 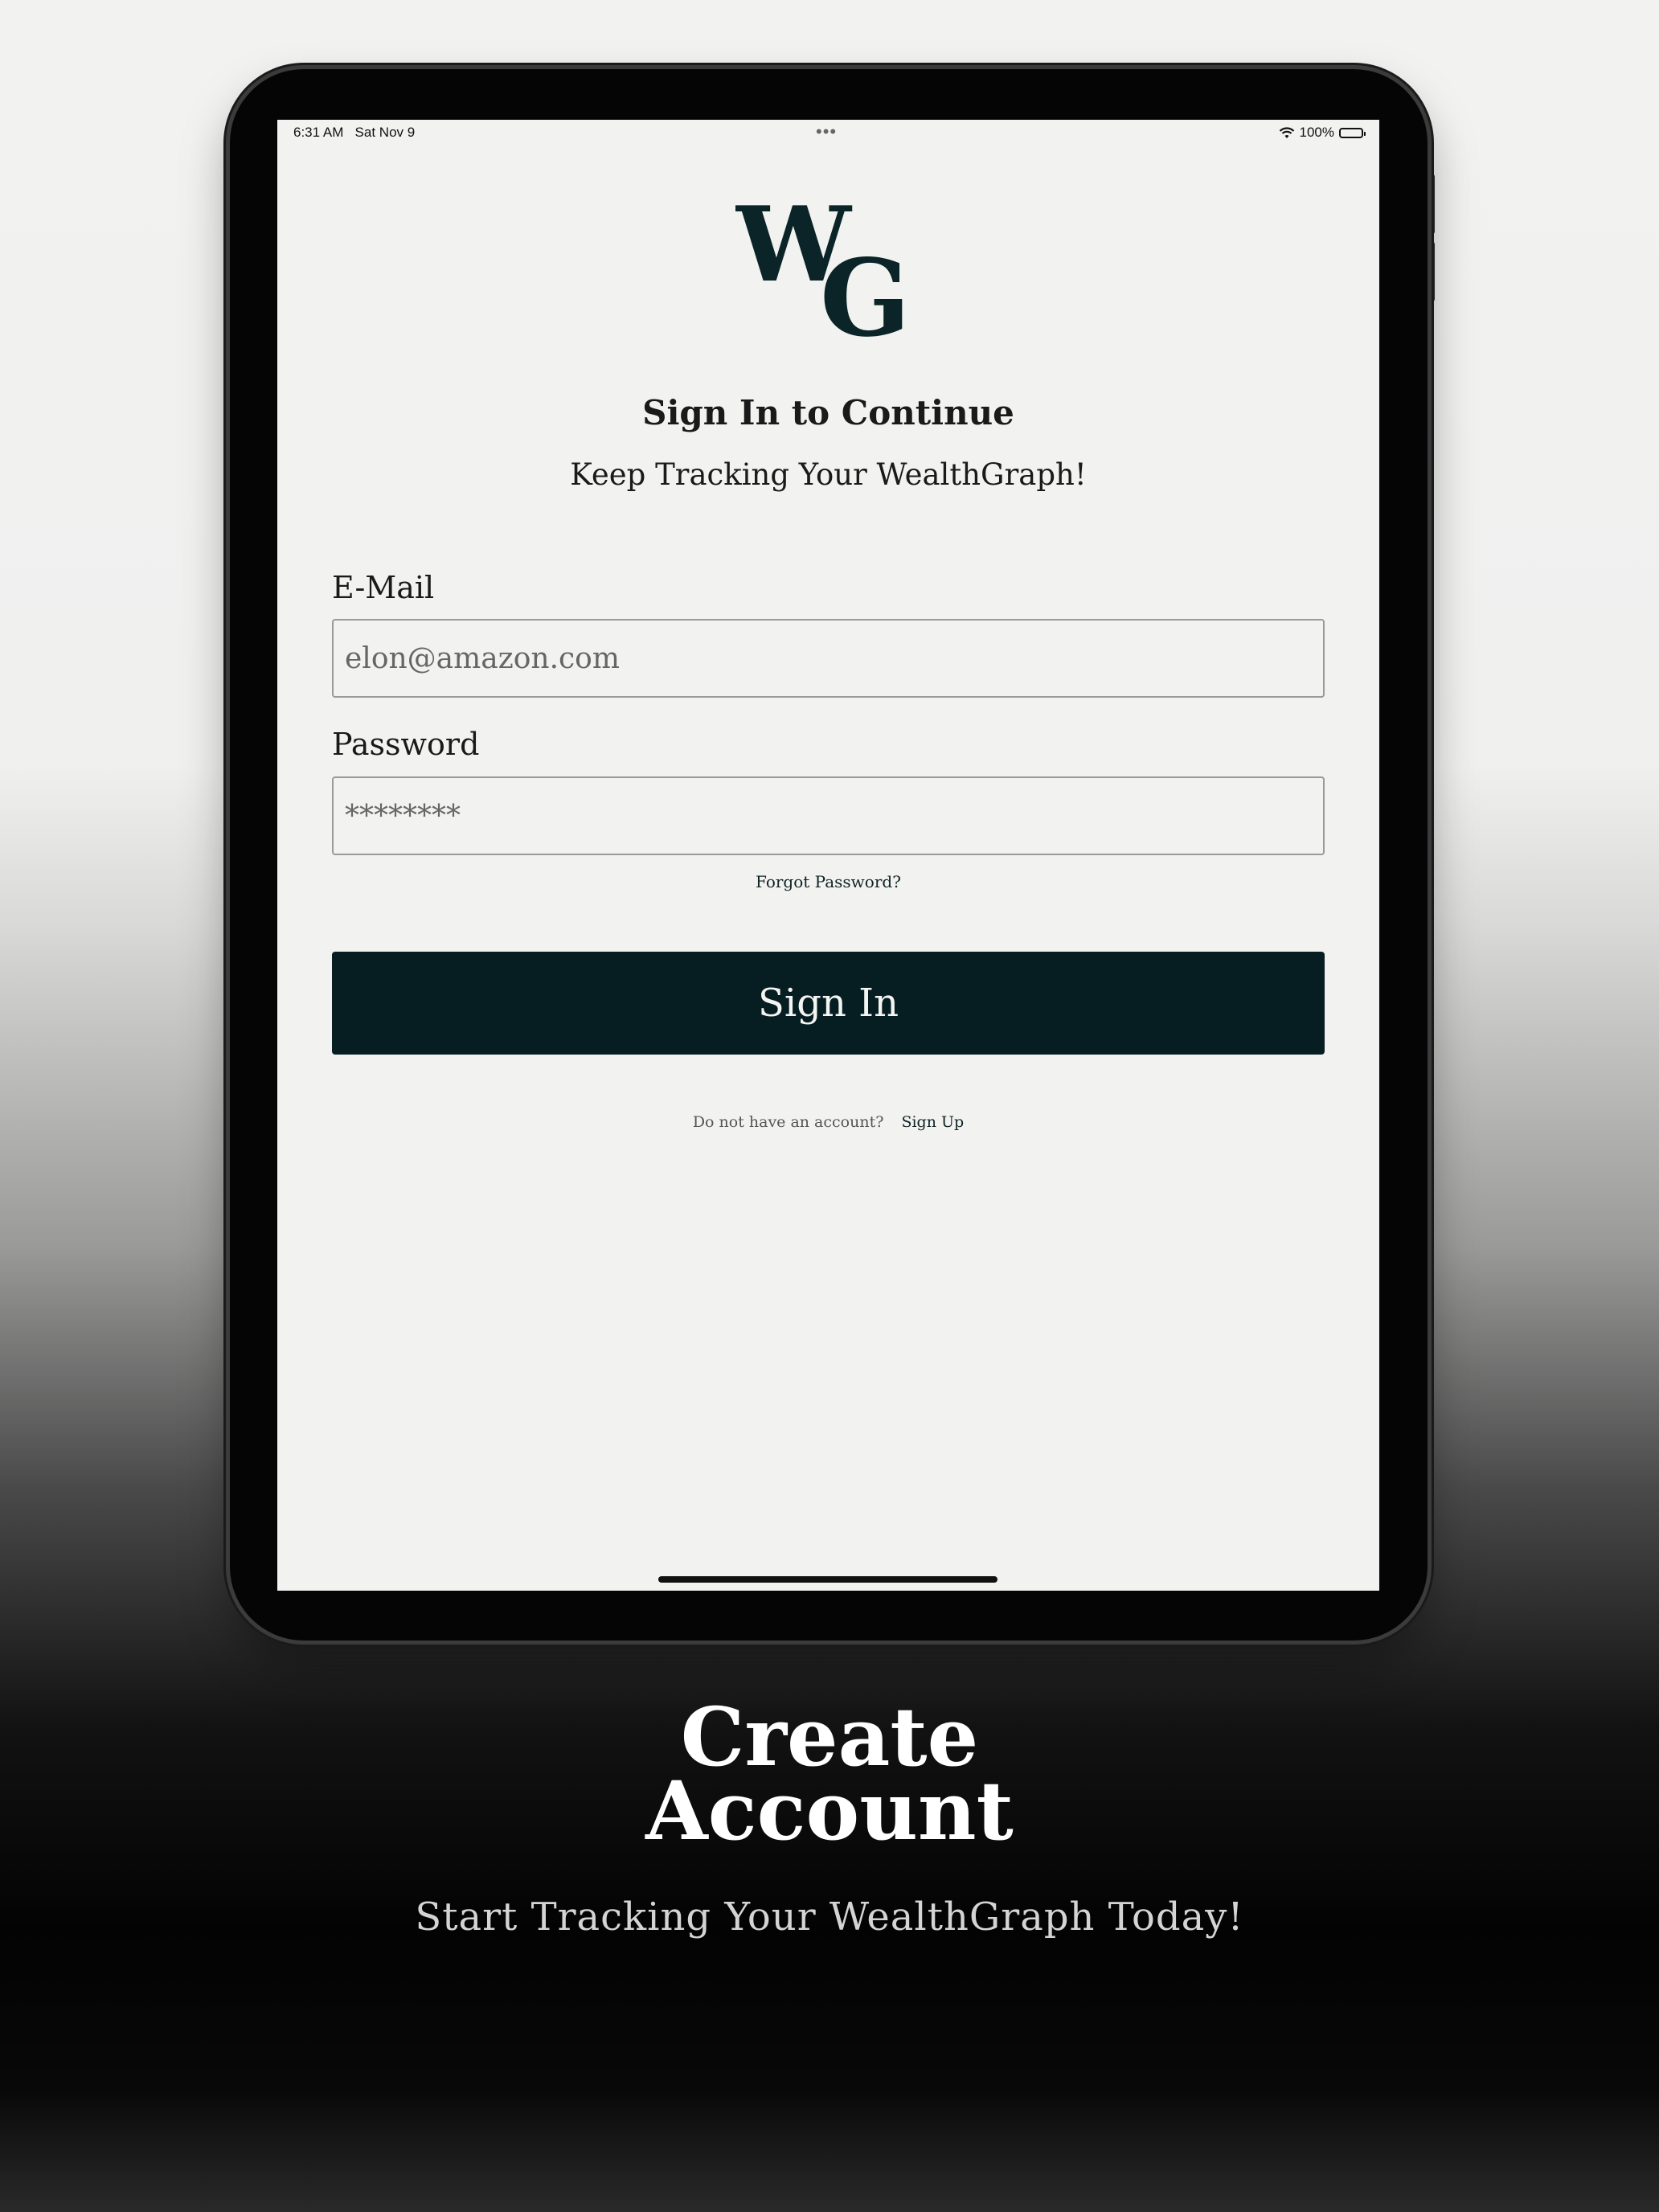 I want to click on sign-up-link: Sign Up, so click(x=932, y=1122).